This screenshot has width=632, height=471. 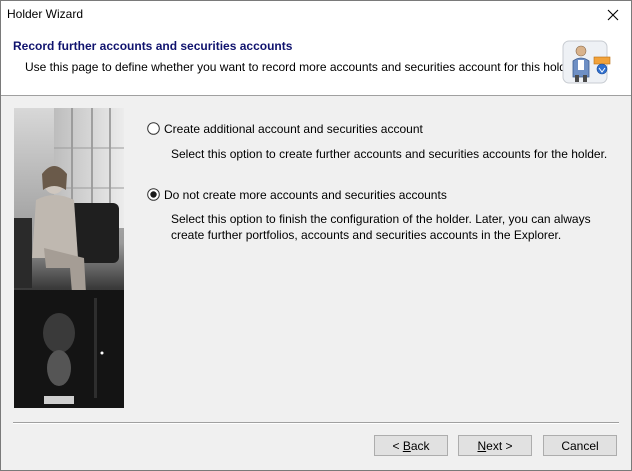 What do you see at coordinates (69, 258) in the screenshot?
I see `holder-photo` at bounding box center [69, 258].